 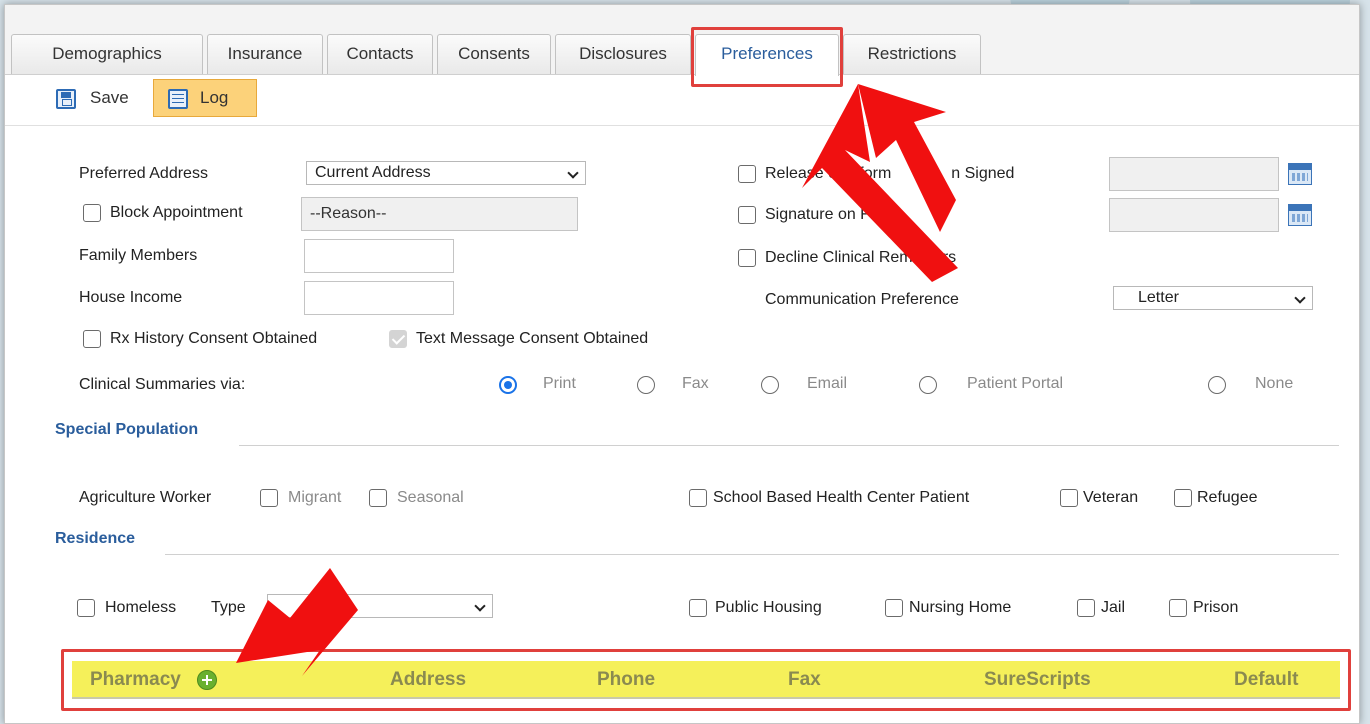 I want to click on block-appointment-label: Block Appointment, so click(x=176, y=212).